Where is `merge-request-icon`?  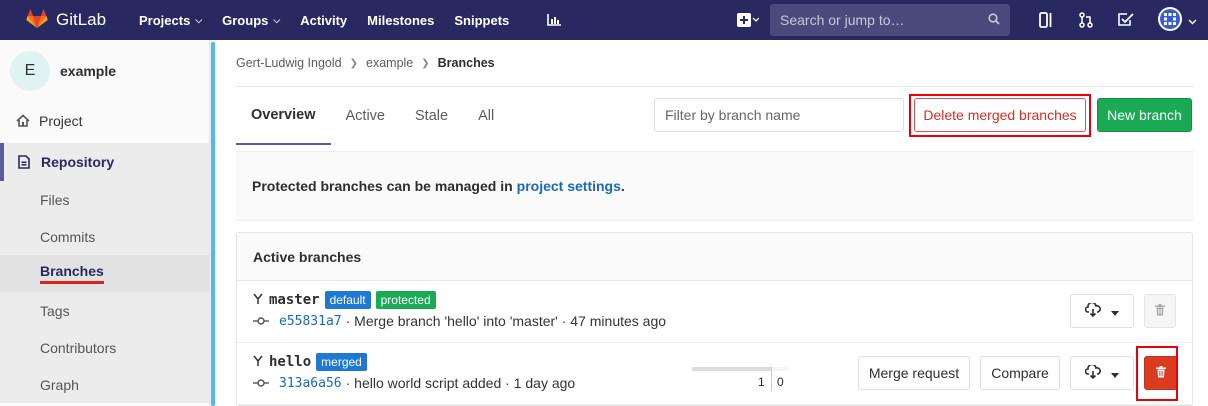
merge-request-icon is located at coordinates (1086, 20).